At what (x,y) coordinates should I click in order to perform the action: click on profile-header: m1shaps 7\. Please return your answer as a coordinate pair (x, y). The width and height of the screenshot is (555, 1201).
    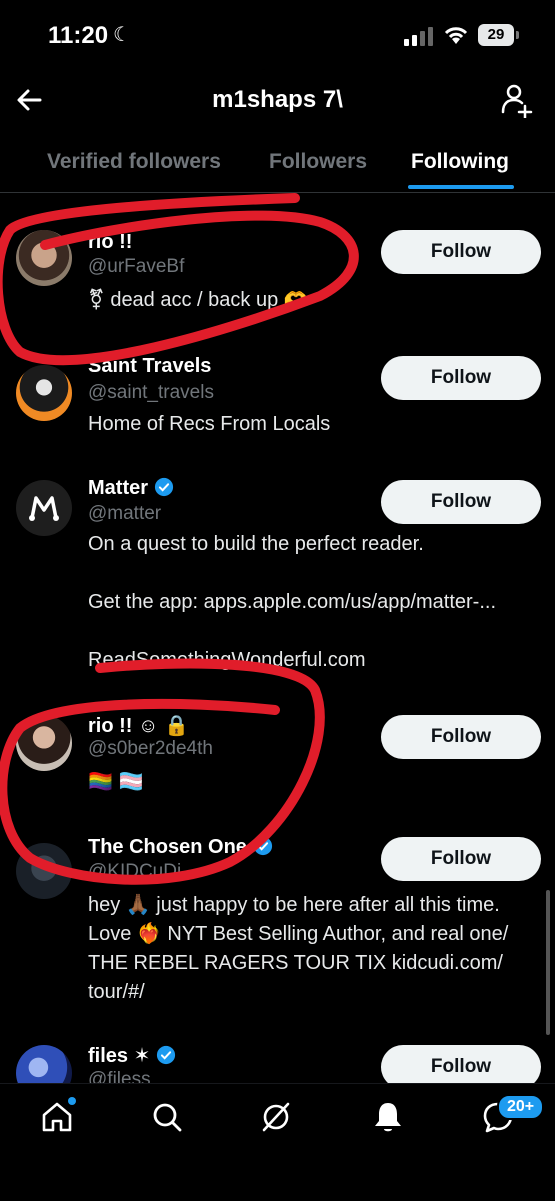
    Looking at the image, I should click on (277, 102).